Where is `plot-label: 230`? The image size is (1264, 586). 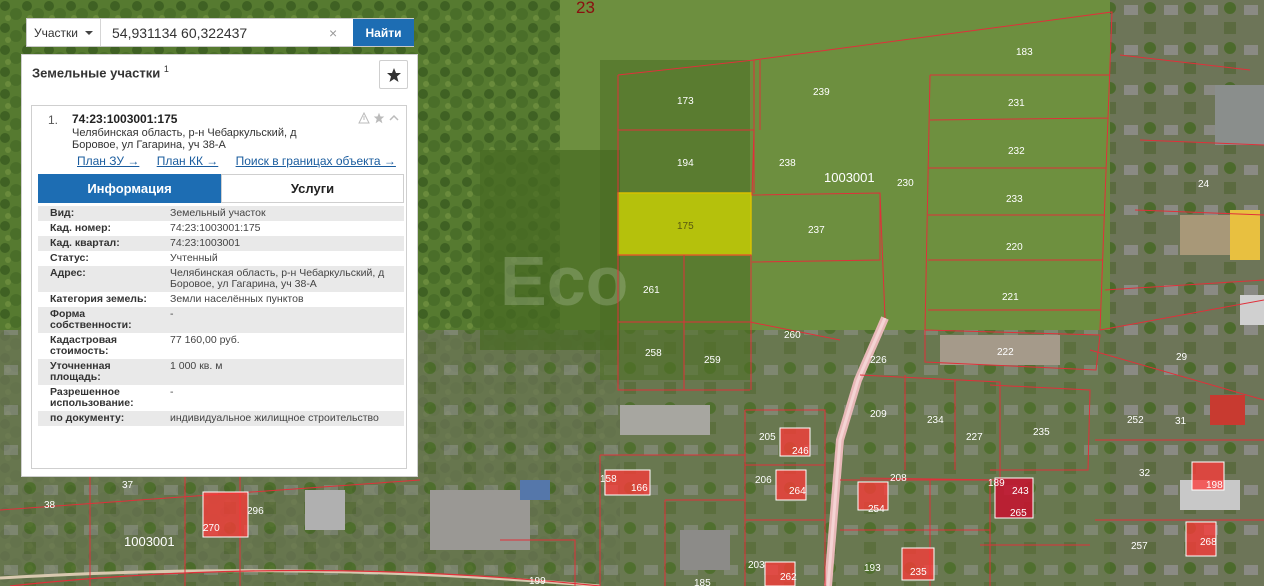
plot-label: 230 is located at coordinates (905, 183).